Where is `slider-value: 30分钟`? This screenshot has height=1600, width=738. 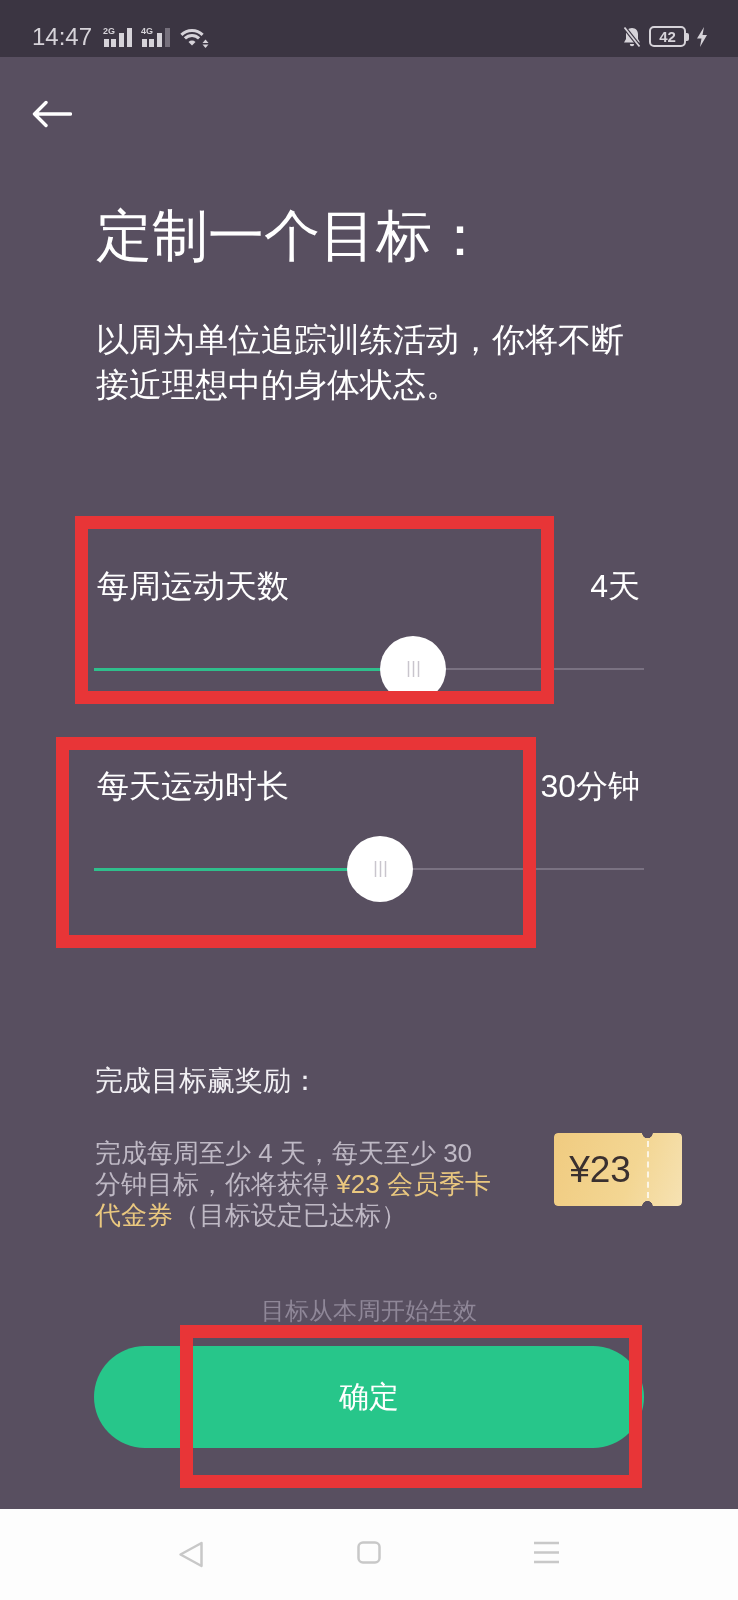
slider-value: 30分钟 is located at coordinates (590, 786).